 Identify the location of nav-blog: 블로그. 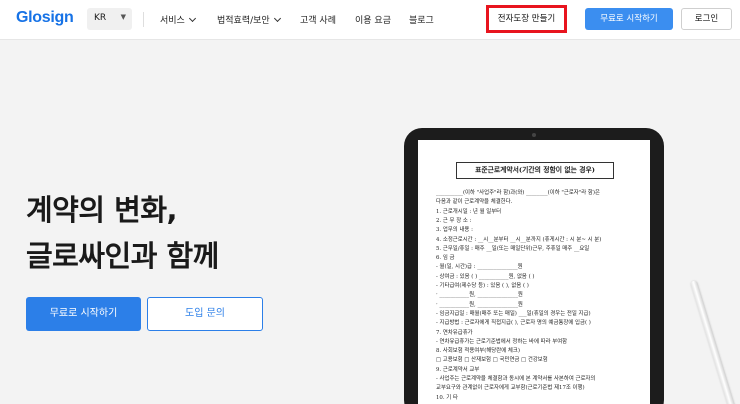
(421, 19).